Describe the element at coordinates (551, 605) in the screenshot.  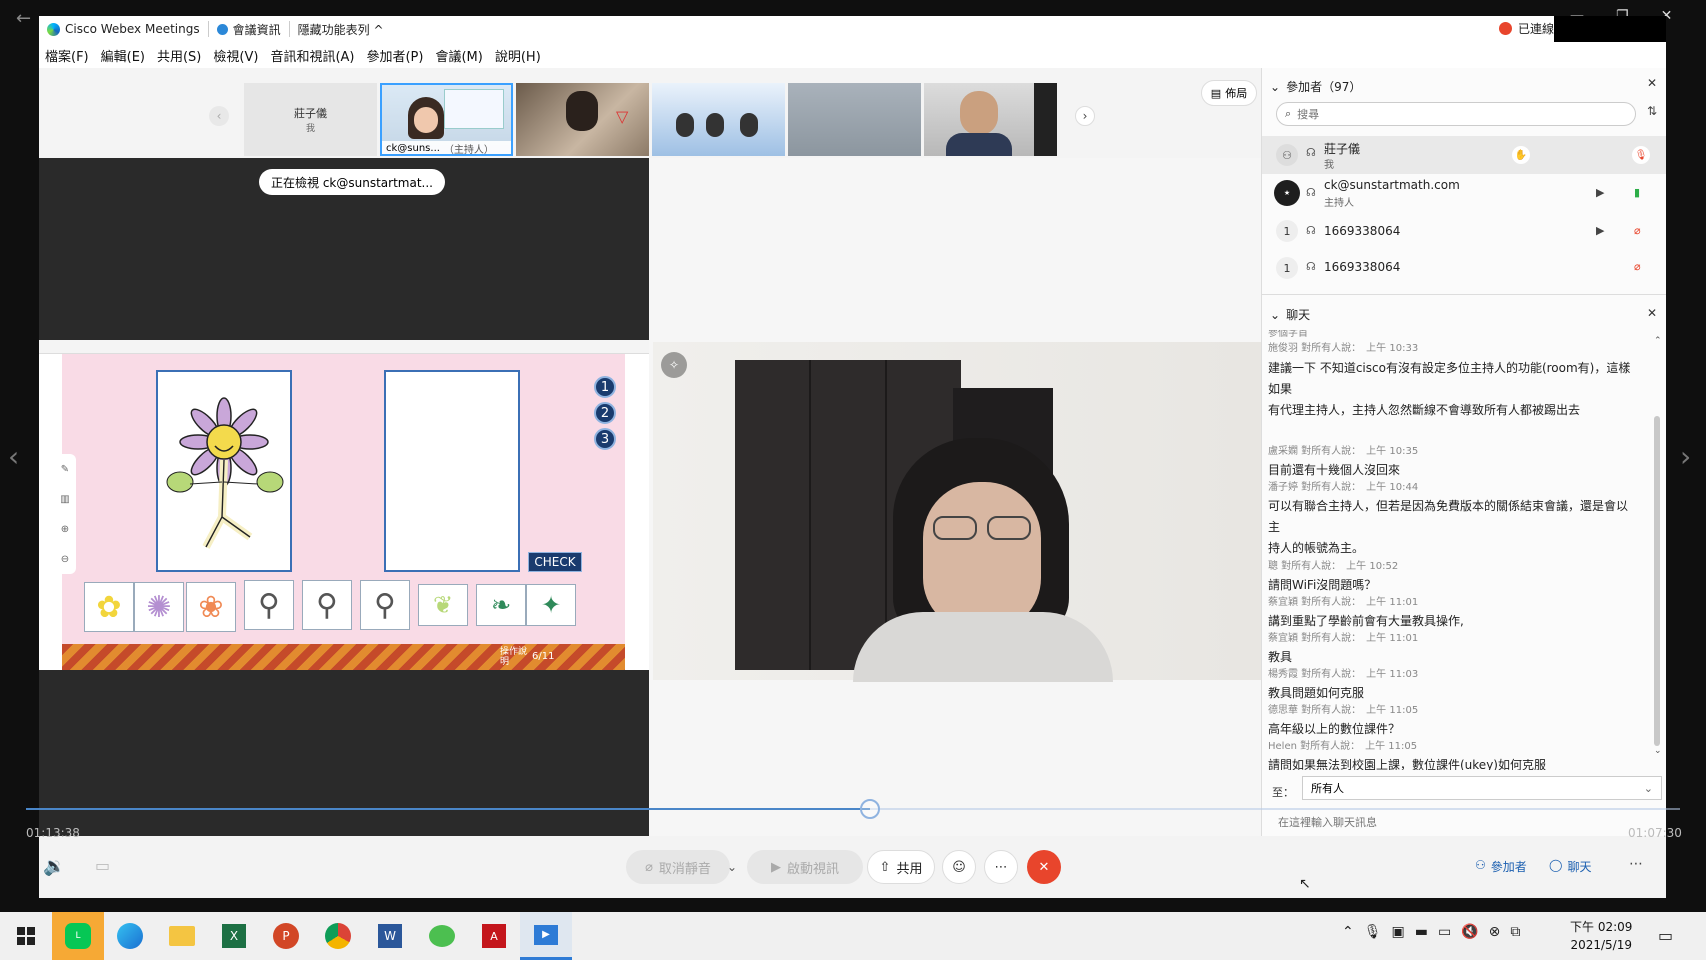
I see `option-leaf-3: ✦` at that location.